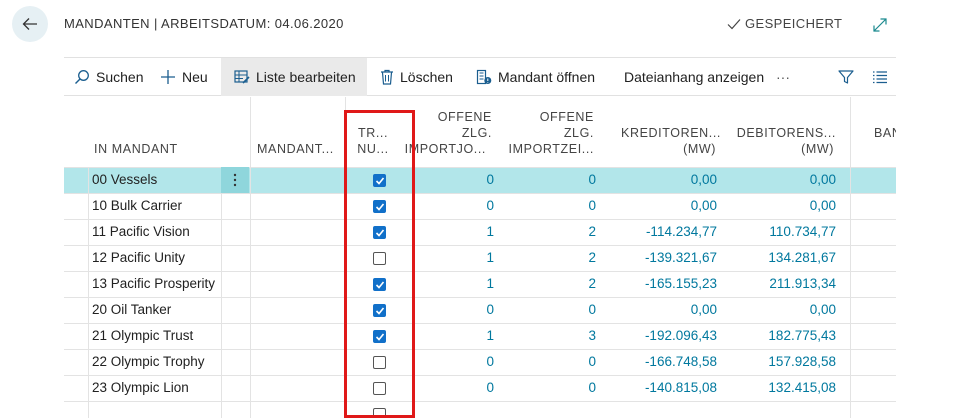  I want to click on column-header-open-pay-lines-line2: ZLG., so click(548, 133).